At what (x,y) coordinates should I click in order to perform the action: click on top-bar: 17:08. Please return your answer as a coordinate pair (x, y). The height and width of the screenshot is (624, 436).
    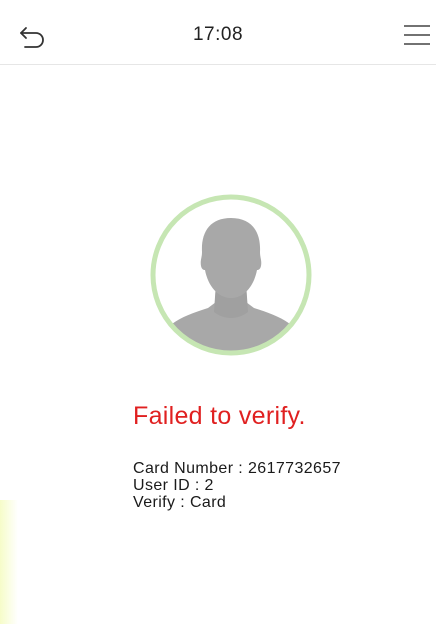
    Looking at the image, I should click on (218, 32).